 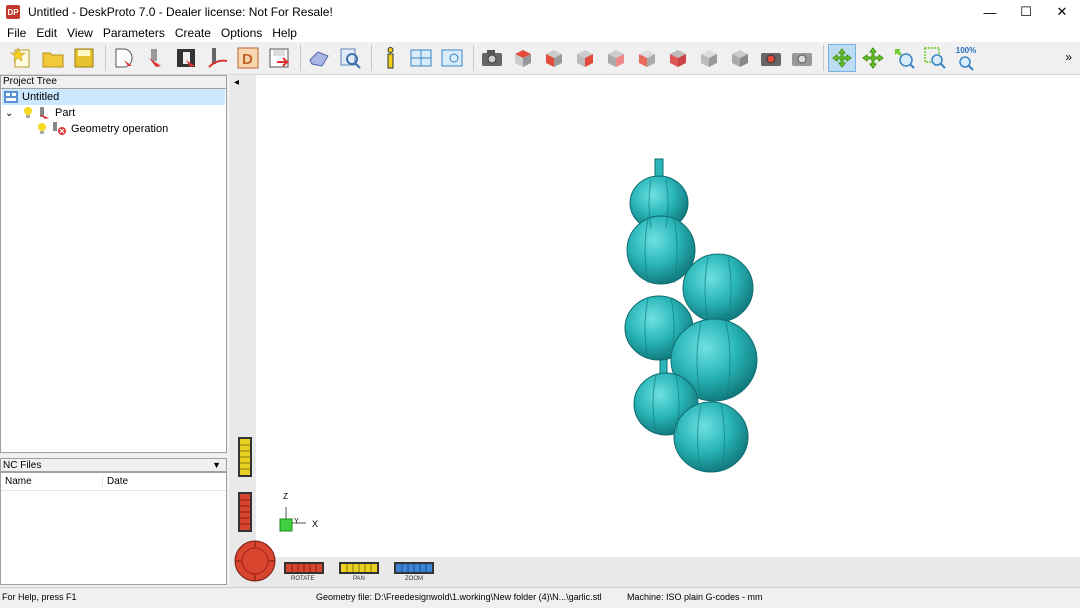 I want to click on pan-thumbwheel-horizontal, so click(x=359, y=568).